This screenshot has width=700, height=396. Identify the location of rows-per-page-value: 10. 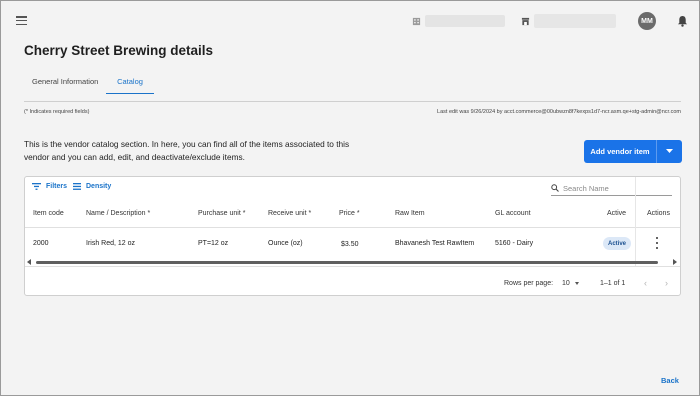
(566, 283).